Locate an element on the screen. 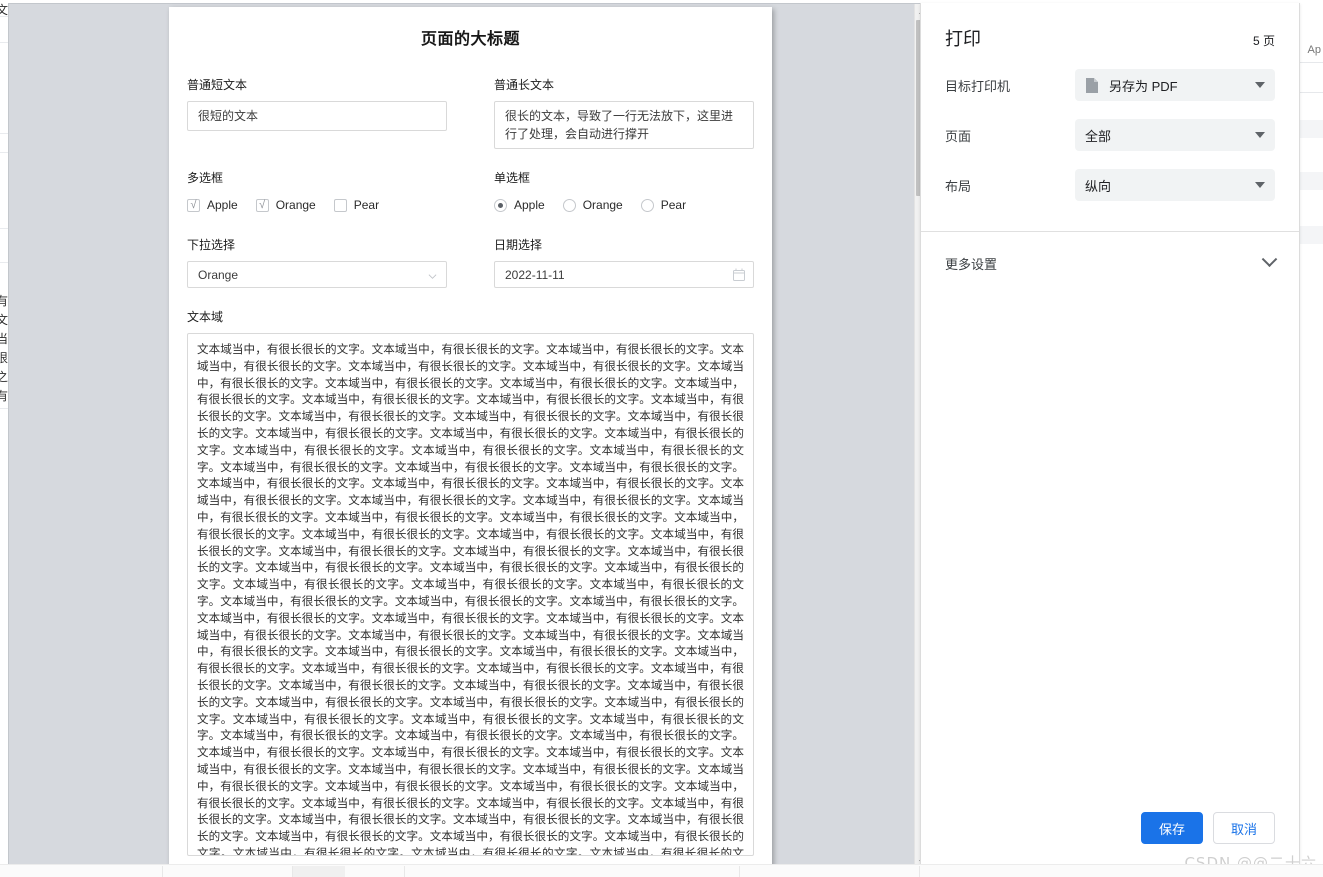 The image size is (1323, 877). field-radio-group: 单选框 Apple Orange Pear is located at coordinates (624, 193).